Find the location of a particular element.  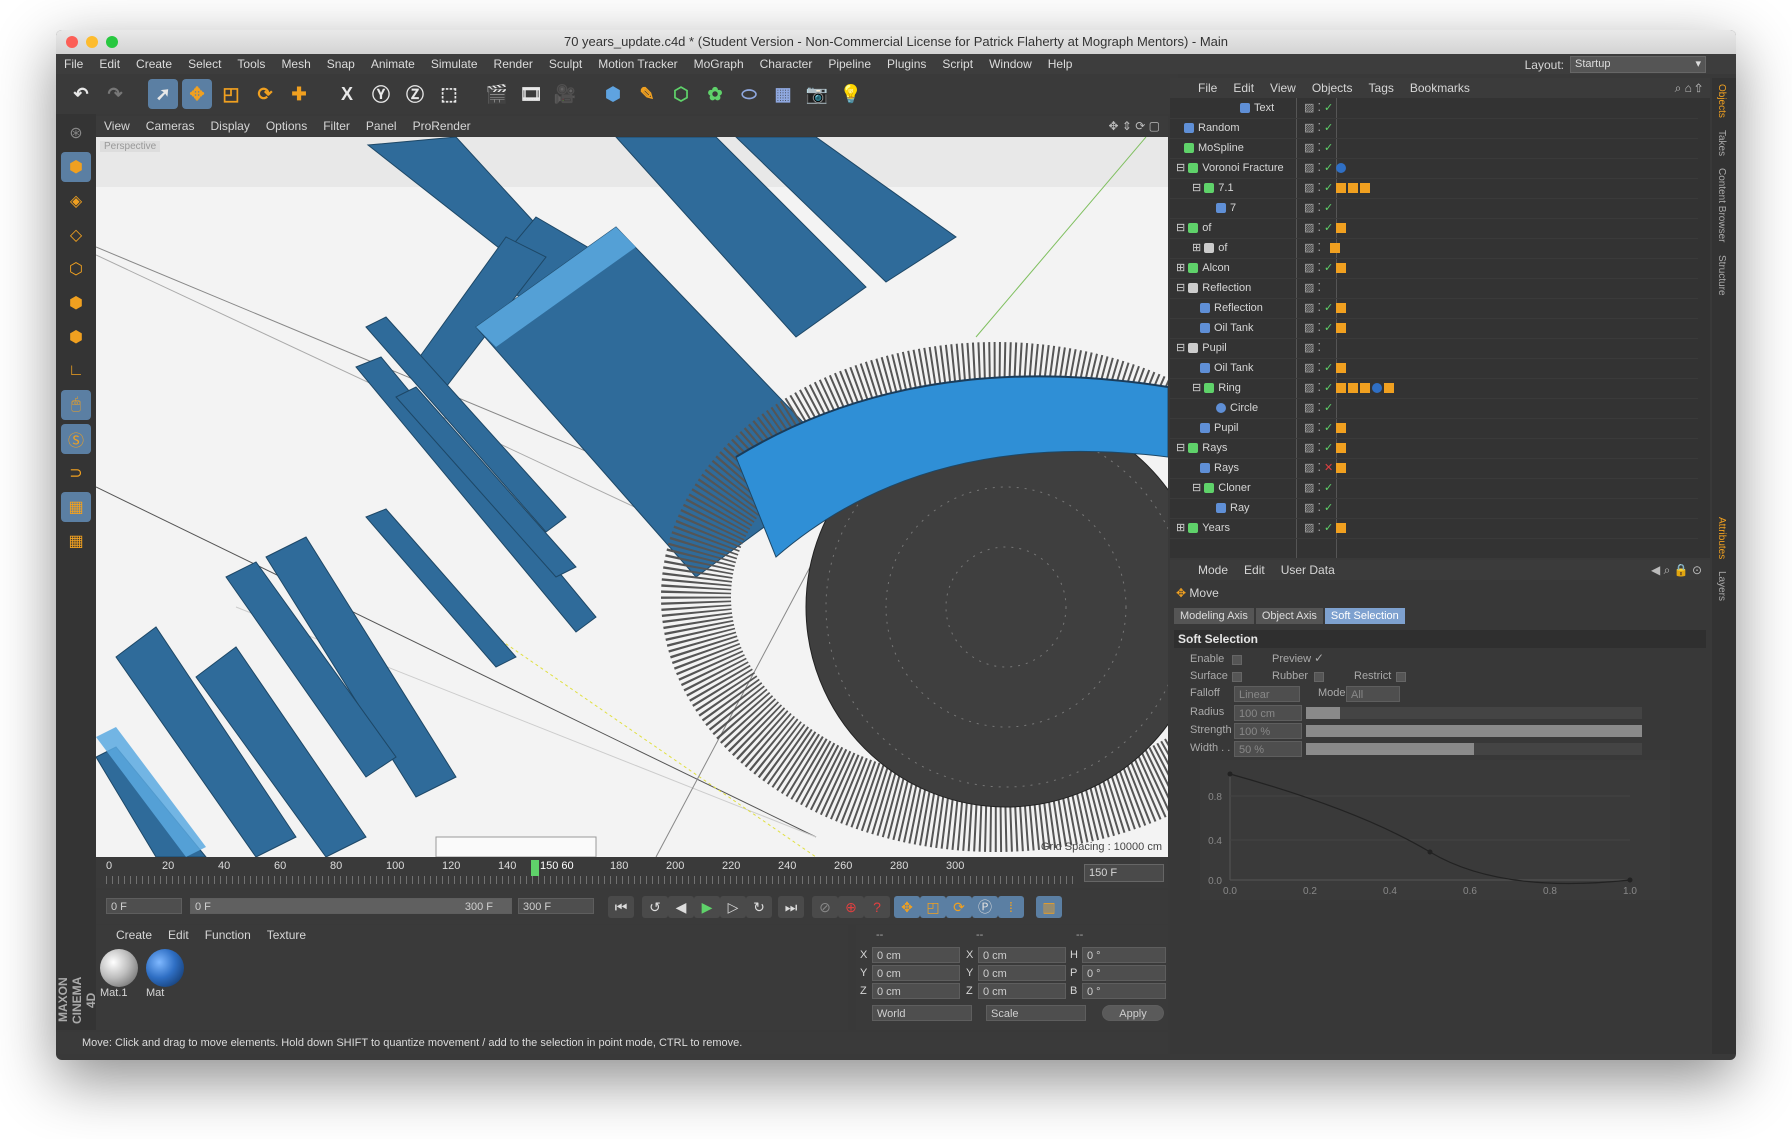

size-x-field: 0 cm is located at coordinates (1022, 955).